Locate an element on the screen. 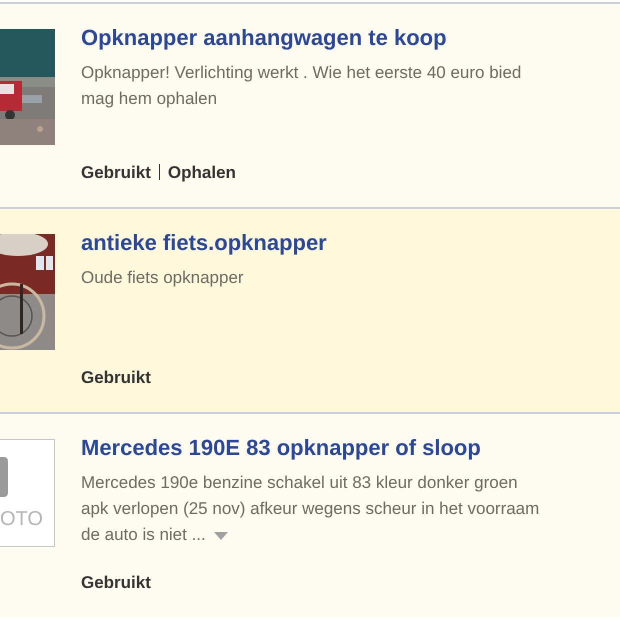 Image resolution: width=620 pixels, height=620 pixels. caret-down-icon is located at coordinates (221, 536).